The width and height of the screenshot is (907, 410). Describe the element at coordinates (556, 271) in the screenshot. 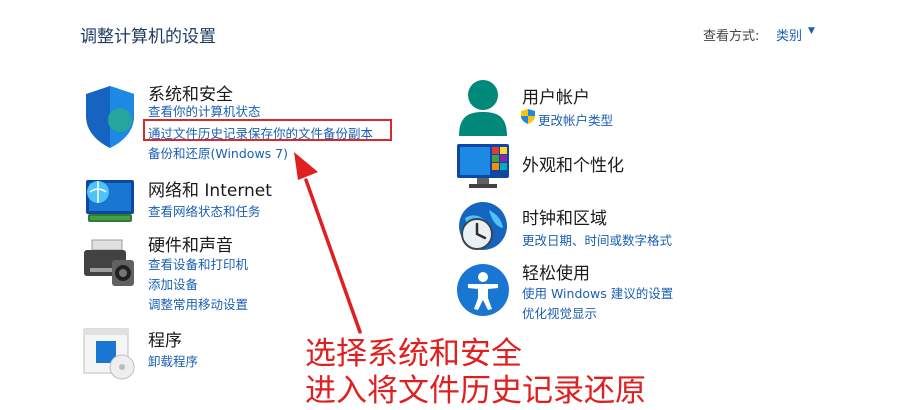

I see `category-ease-of-access: 轻松使用` at that location.